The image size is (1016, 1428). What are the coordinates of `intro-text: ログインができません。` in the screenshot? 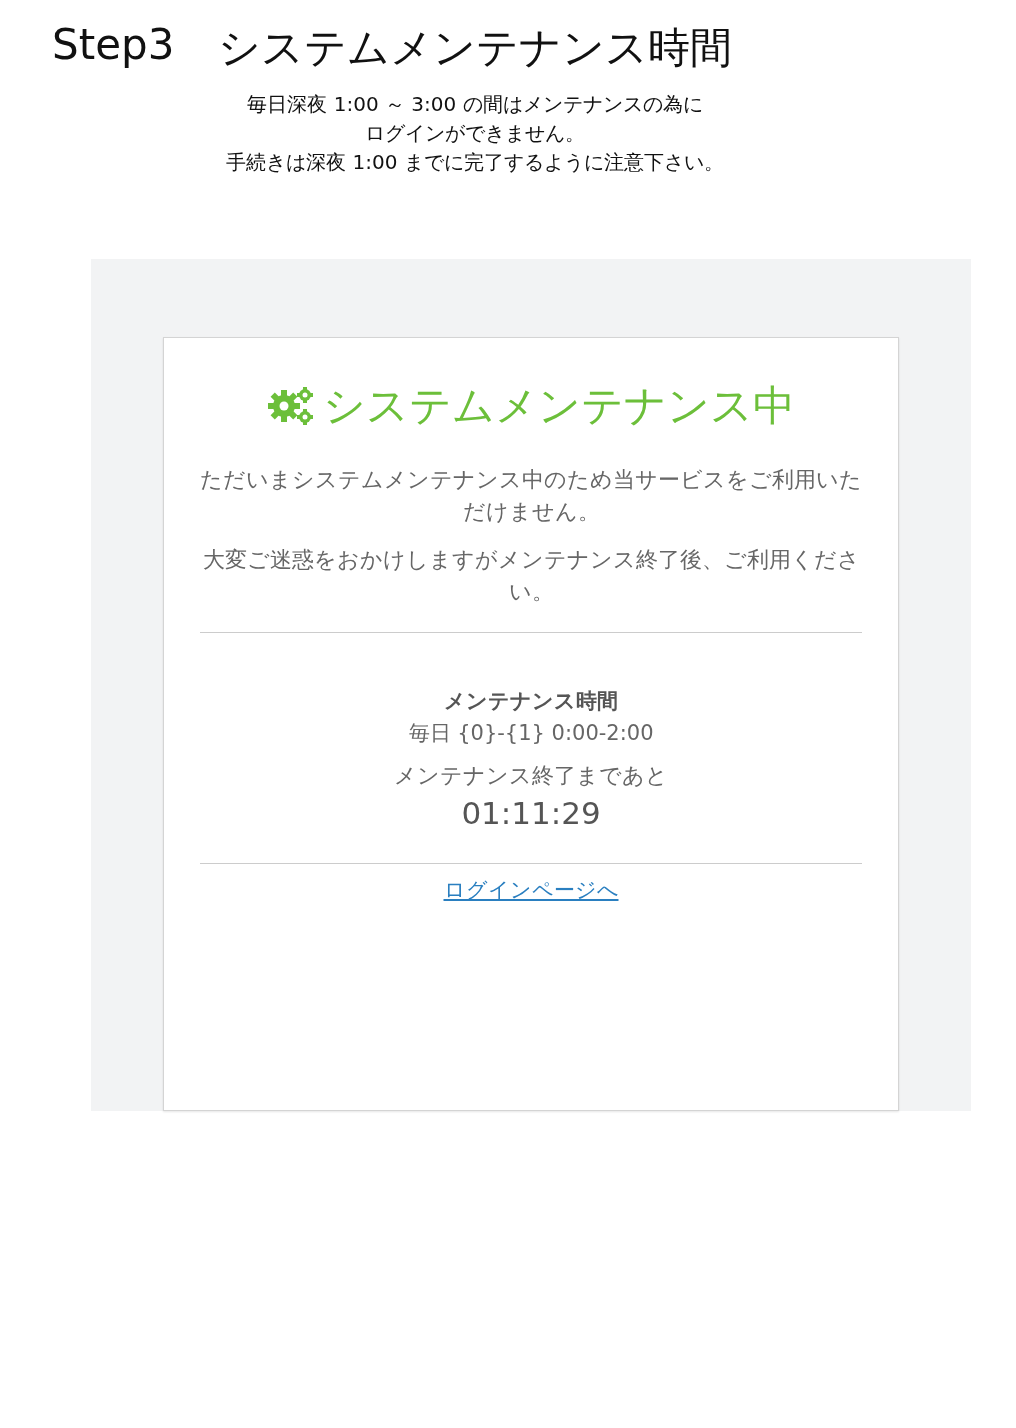 It's located at (475, 133).